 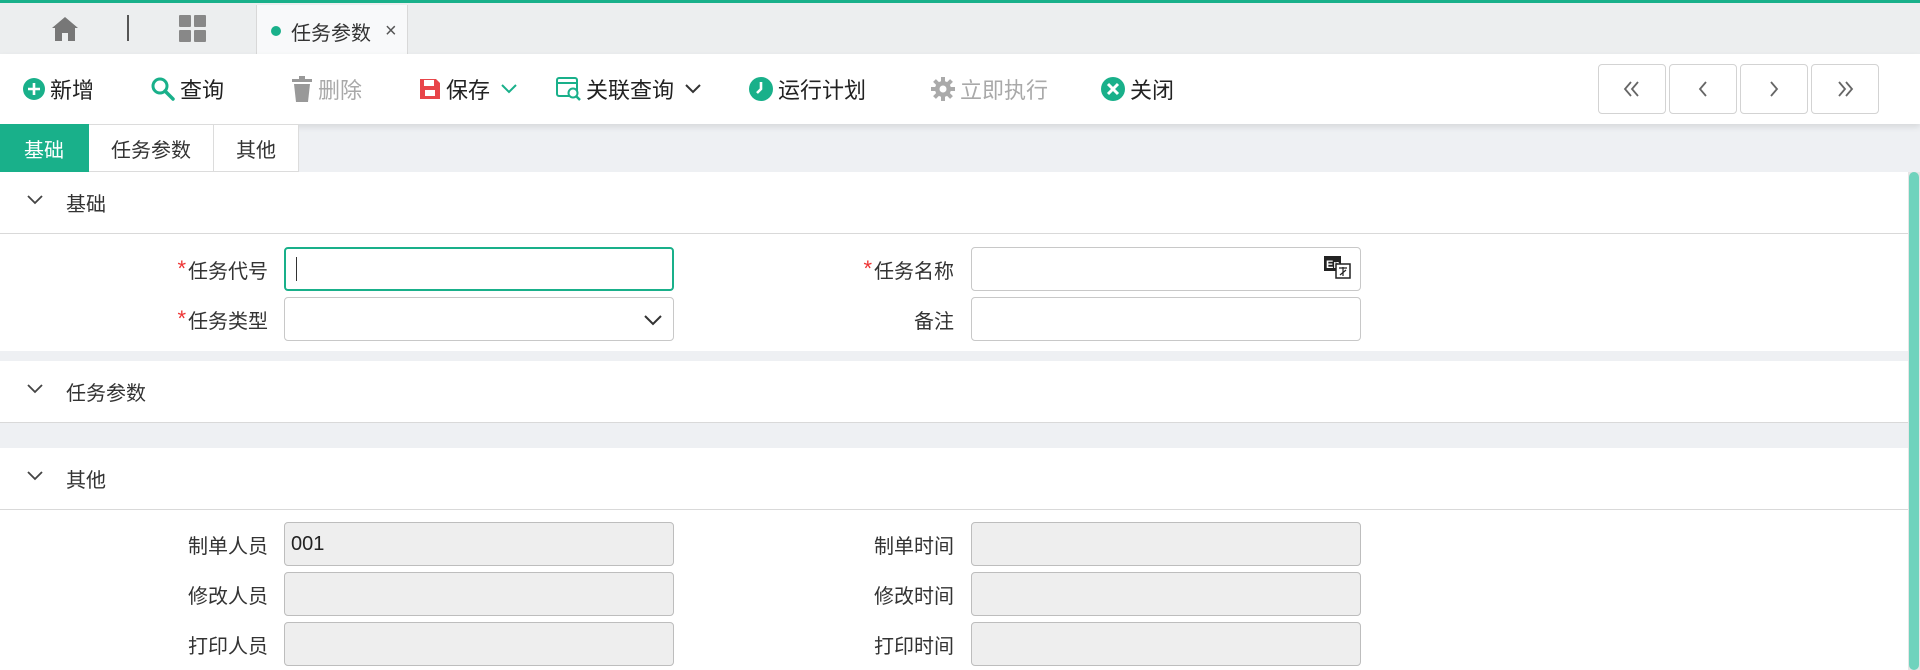 What do you see at coordinates (954, 479) in the screenshot?
I see `section-other-header: 其他` at bounding box center [954, 479].